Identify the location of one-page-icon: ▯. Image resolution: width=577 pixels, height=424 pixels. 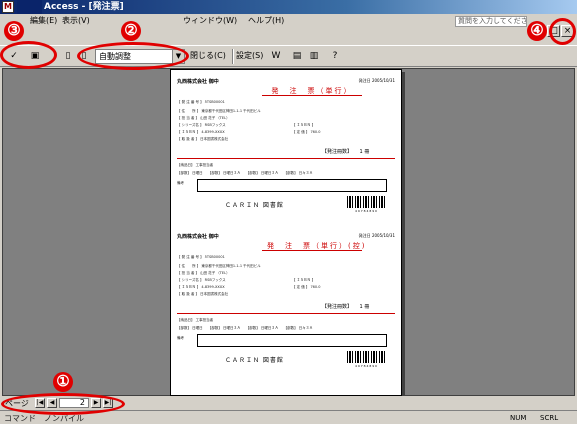
(68, 56).